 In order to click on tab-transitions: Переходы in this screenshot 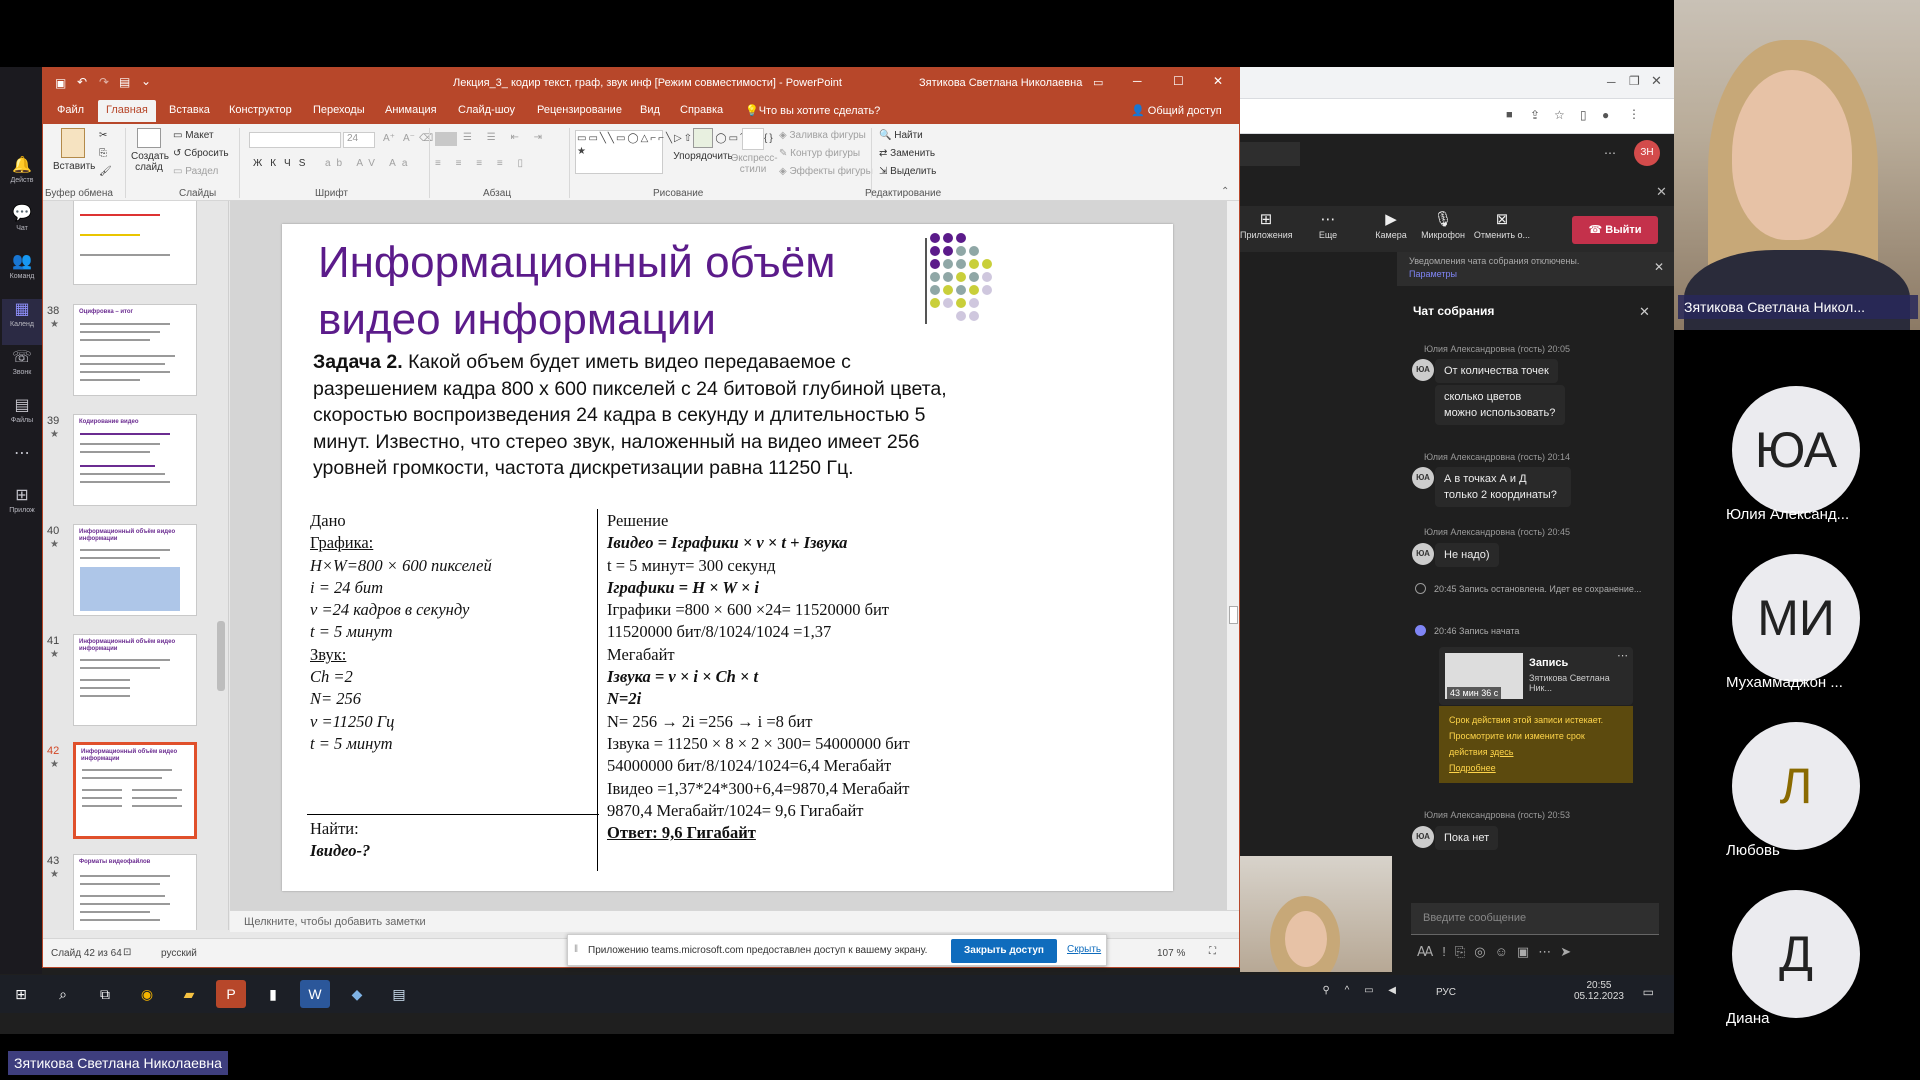, I will do `click(339, 110)`.